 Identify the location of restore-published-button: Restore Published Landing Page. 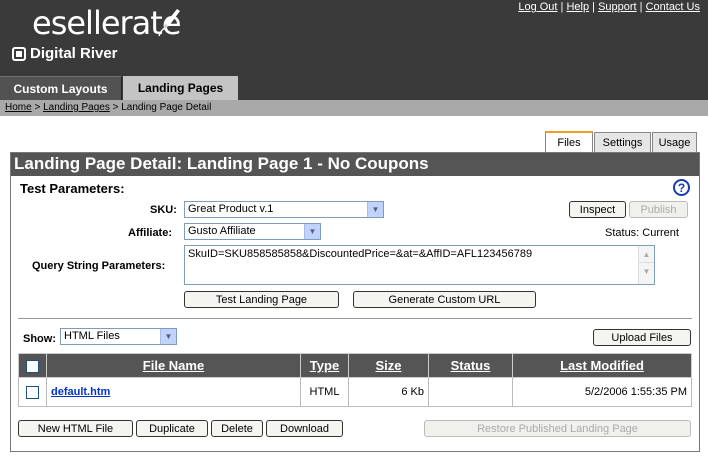
(557, 428).